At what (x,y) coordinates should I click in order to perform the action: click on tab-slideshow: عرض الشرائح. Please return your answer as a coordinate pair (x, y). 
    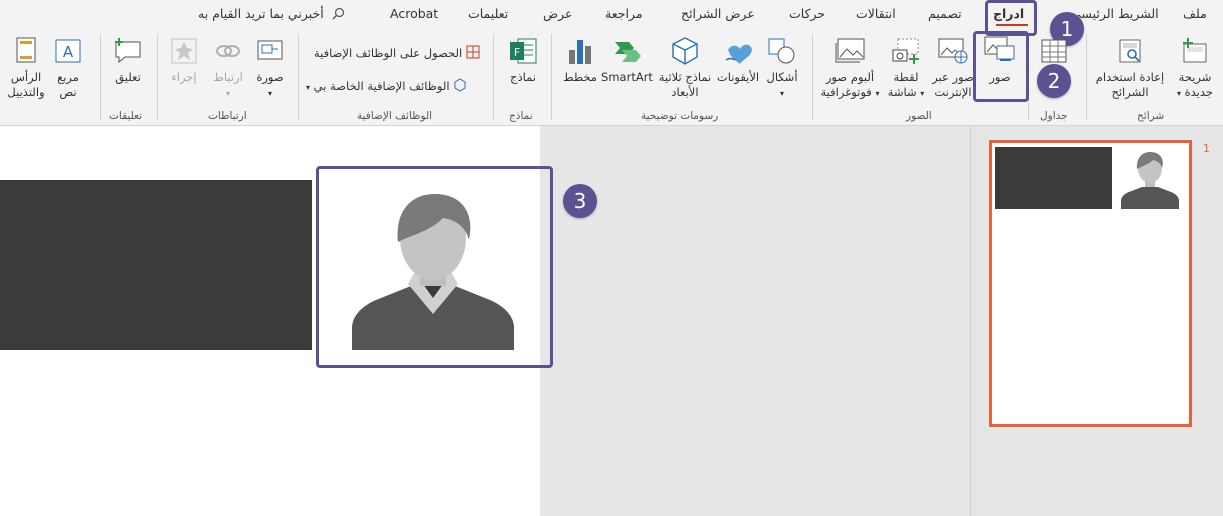
    Looking at the image, I should click on (718, 13).